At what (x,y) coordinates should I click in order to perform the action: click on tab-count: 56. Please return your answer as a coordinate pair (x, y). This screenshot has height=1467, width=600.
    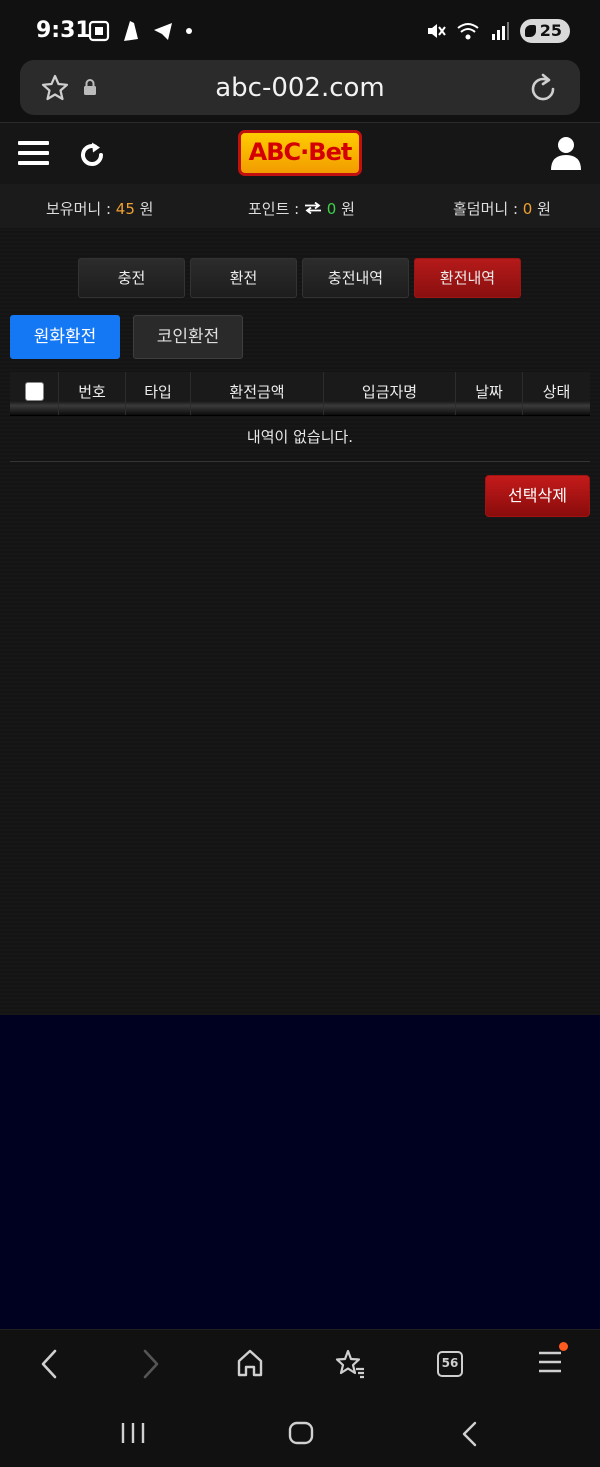
    Looking at the image, I should click on (450, 1364).